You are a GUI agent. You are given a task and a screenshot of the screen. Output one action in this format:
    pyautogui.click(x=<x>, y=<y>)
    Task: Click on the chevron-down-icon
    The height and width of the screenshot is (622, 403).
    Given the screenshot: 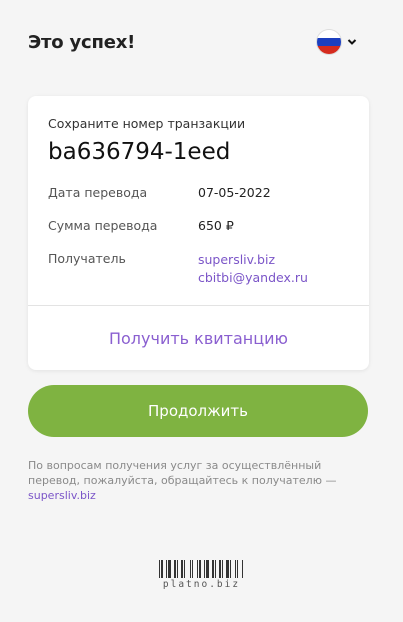 What is the action you would take?
    pyautogui.click(x=352, y=42)
    